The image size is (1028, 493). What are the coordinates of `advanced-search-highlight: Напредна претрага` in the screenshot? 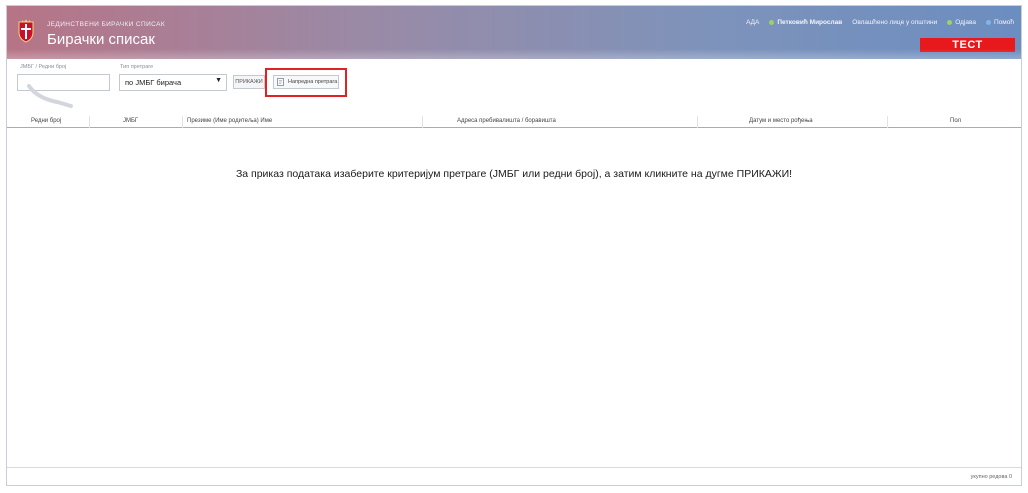 It's located at (306, 82).